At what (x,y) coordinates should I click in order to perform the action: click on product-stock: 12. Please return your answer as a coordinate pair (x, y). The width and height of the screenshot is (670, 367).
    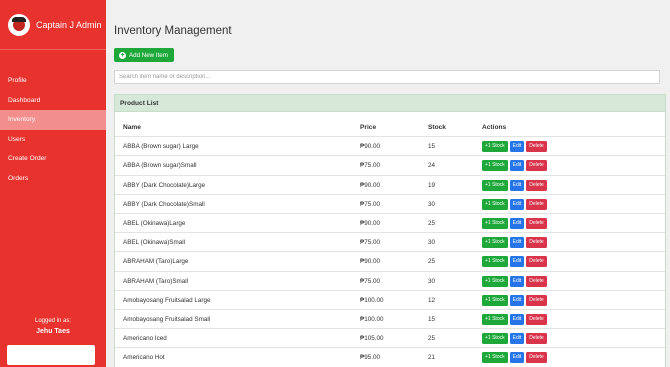
    Looking at the image, I should click on (432, 300).